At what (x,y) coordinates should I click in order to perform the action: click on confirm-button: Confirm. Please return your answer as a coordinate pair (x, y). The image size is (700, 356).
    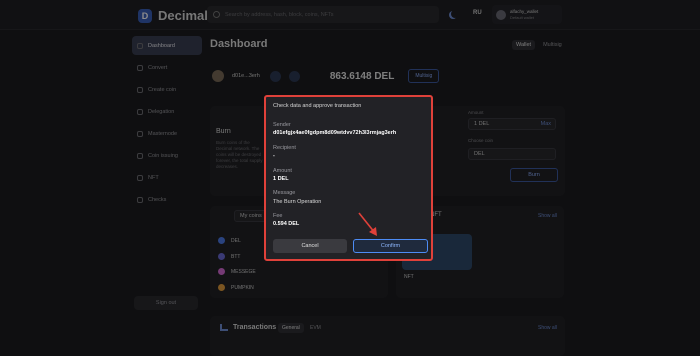
    Looking at the image, I should click on (390, 246).